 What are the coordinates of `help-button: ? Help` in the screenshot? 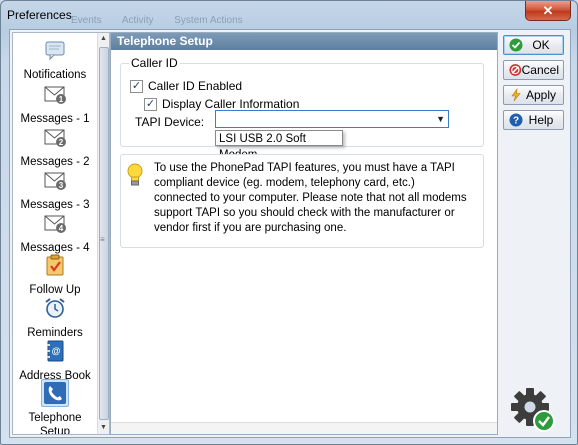 It's located at (533, 120).